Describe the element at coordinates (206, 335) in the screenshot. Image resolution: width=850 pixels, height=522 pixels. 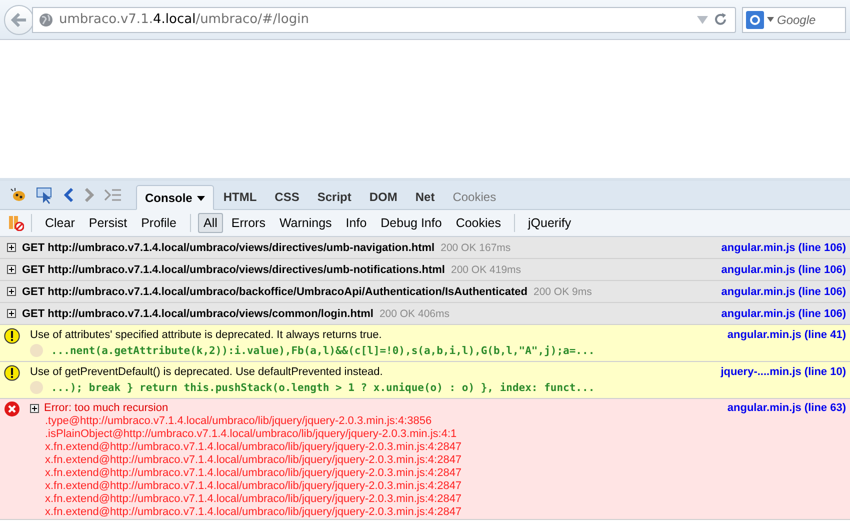
I see `warning-message: Use of attributes' specified attribute is deprecated. It always returns true.` at that location.